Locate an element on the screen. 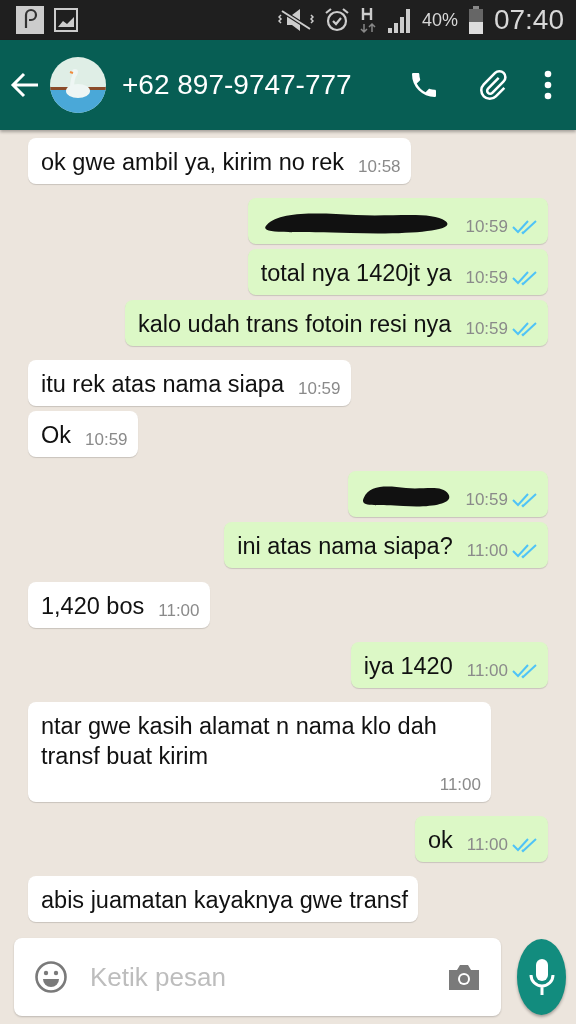  message-text: ok gwe ambil ya, kirim no rek is located at coordinates (192, 162).